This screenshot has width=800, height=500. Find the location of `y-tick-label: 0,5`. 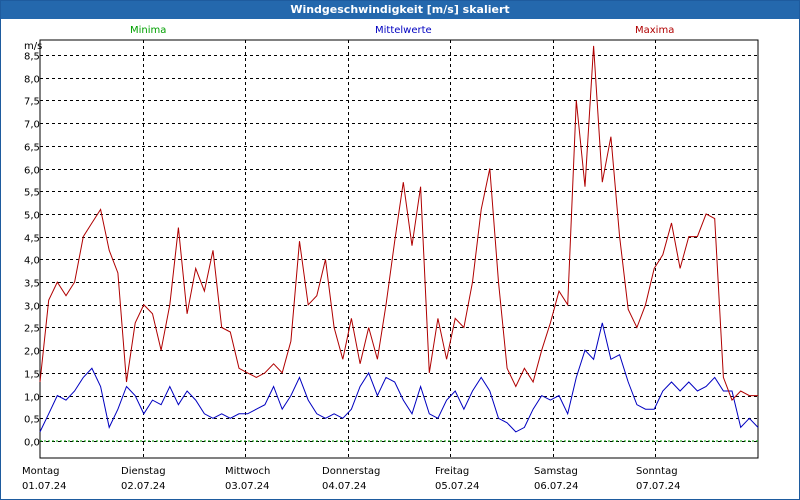

y-tick-label: 0,5 is located at coordinates (32, 420).